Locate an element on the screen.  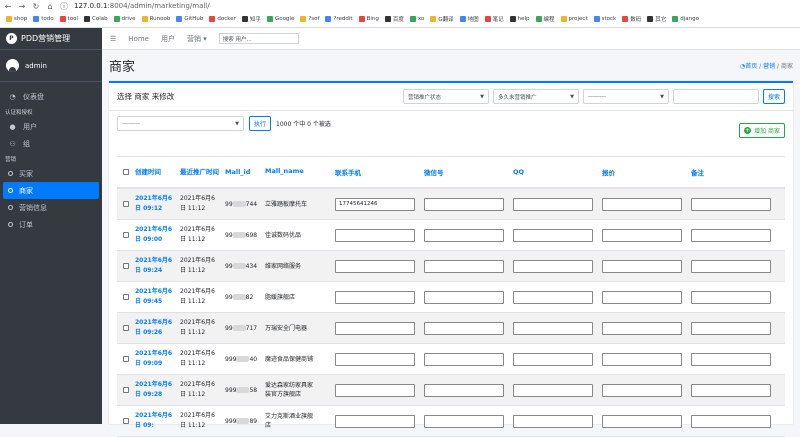
forward-icon: → is located at coordinates (22, 6).